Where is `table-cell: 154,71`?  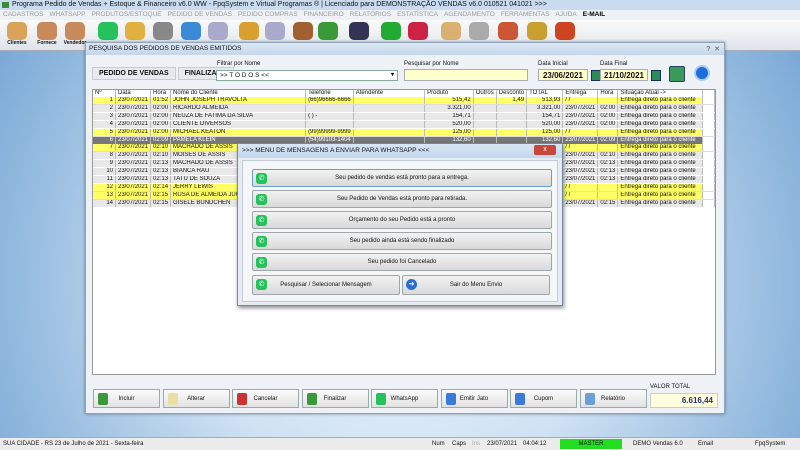
table-cell: 154,71 is located at coordinates (449, 117).